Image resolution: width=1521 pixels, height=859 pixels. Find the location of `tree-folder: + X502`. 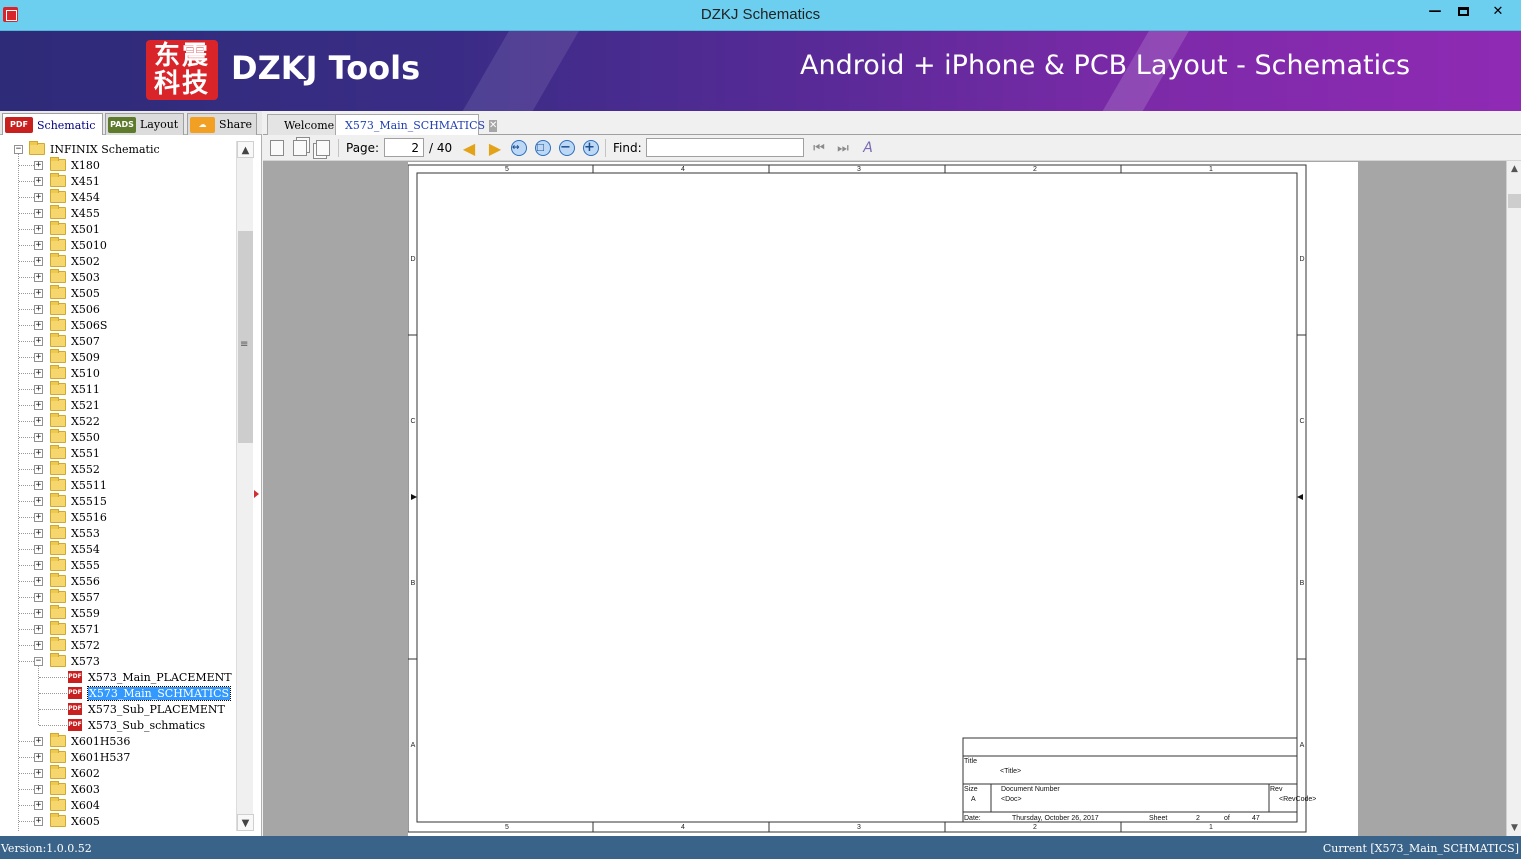

tree-folder: + X502 is located at coordinates (67, 261).